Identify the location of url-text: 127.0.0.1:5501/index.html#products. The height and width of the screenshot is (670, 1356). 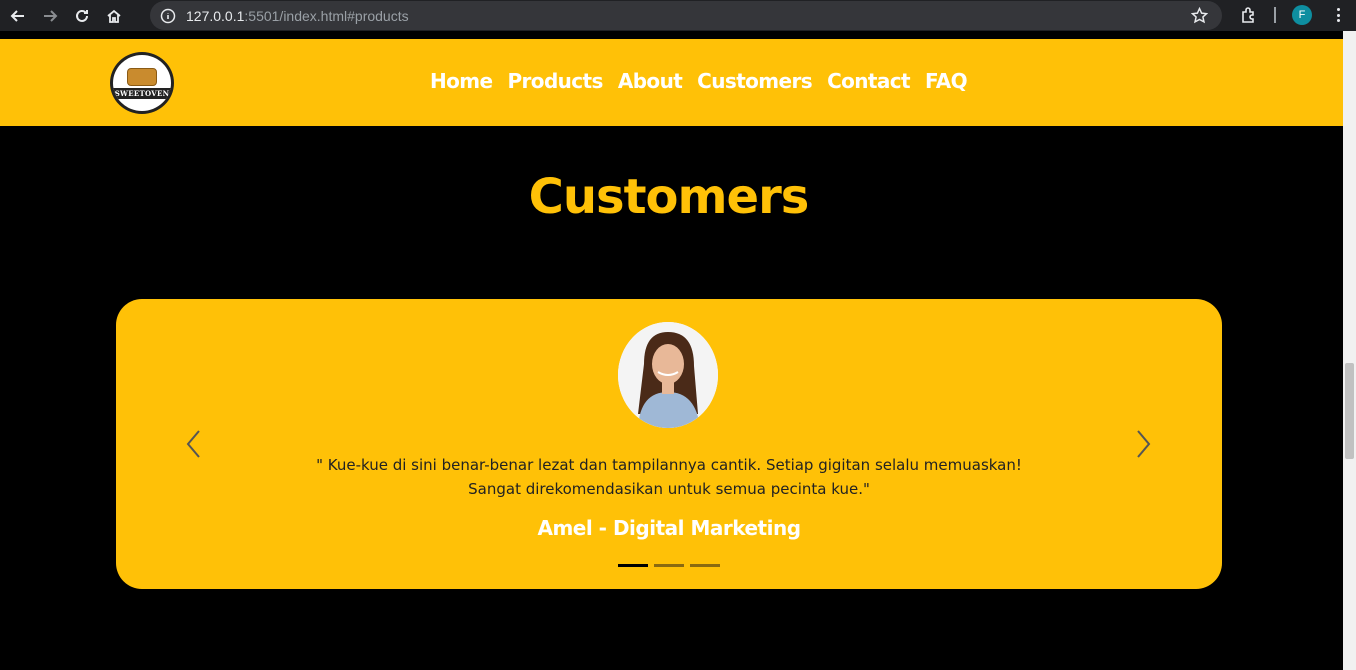
(297, 16).